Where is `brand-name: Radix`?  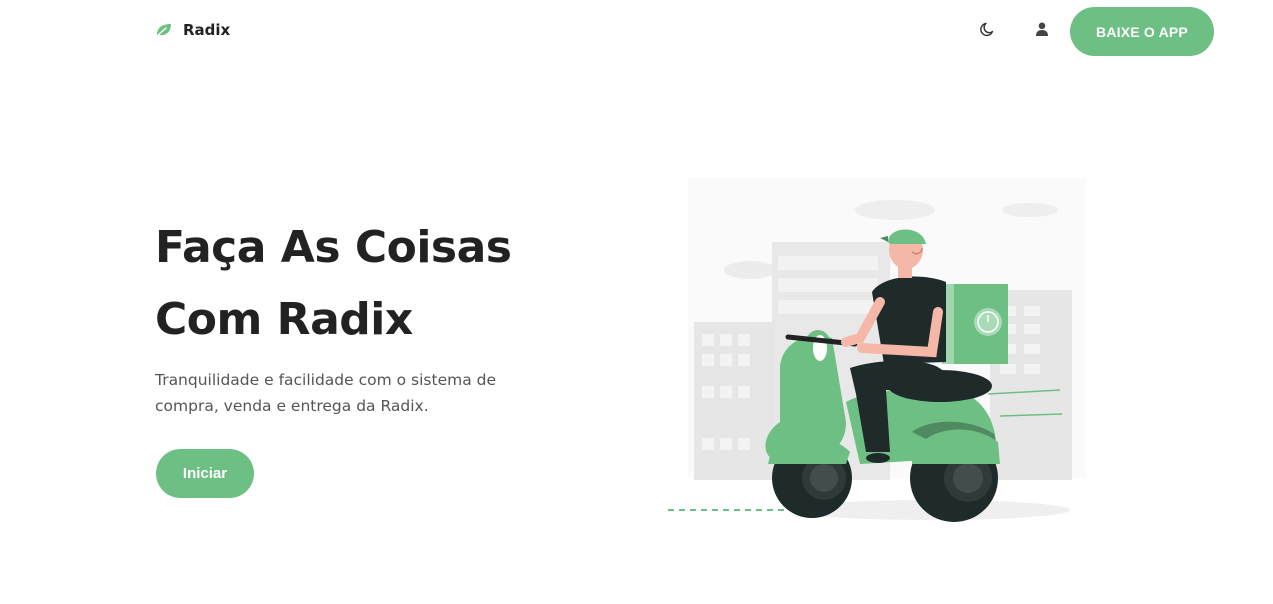 brand-name: Radix is located at coordinates (207, 30).